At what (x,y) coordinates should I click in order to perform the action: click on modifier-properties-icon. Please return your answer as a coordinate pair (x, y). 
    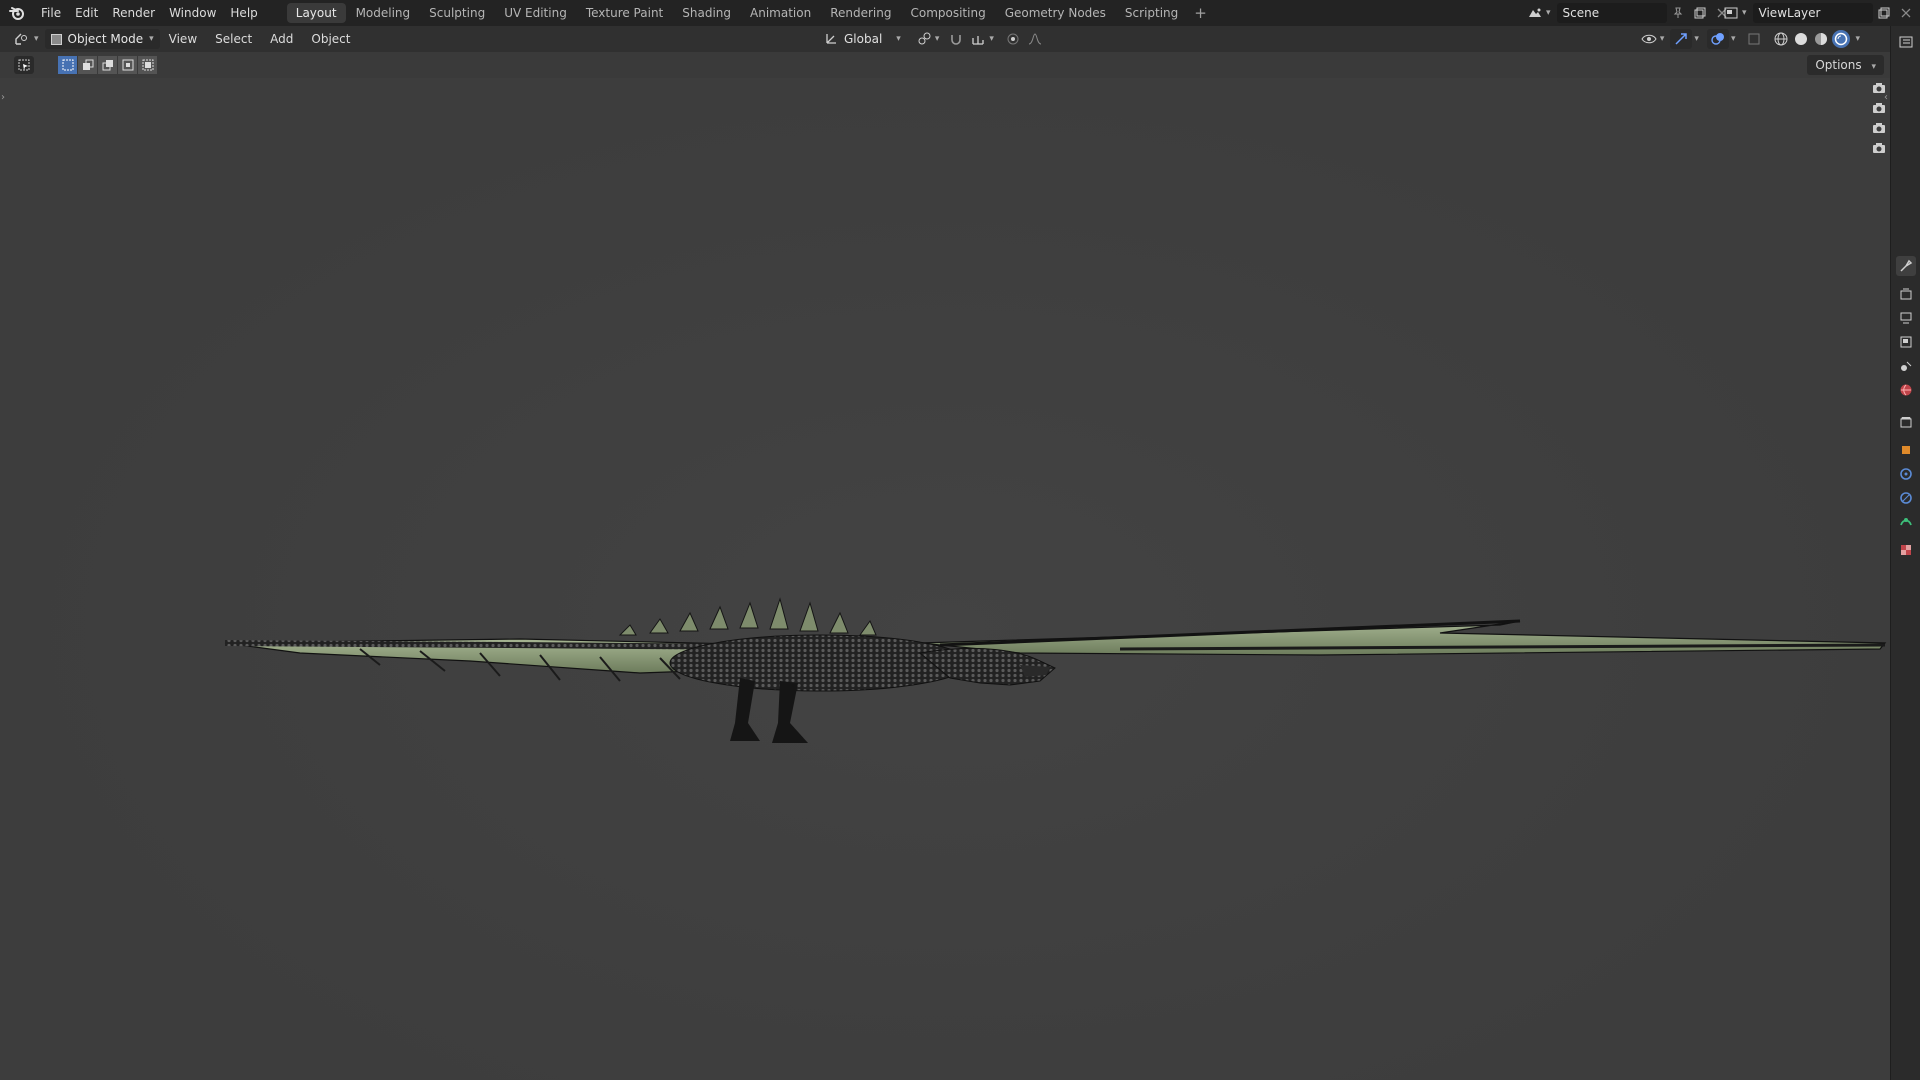
    Looking at the image, I should click on (1906, 474).